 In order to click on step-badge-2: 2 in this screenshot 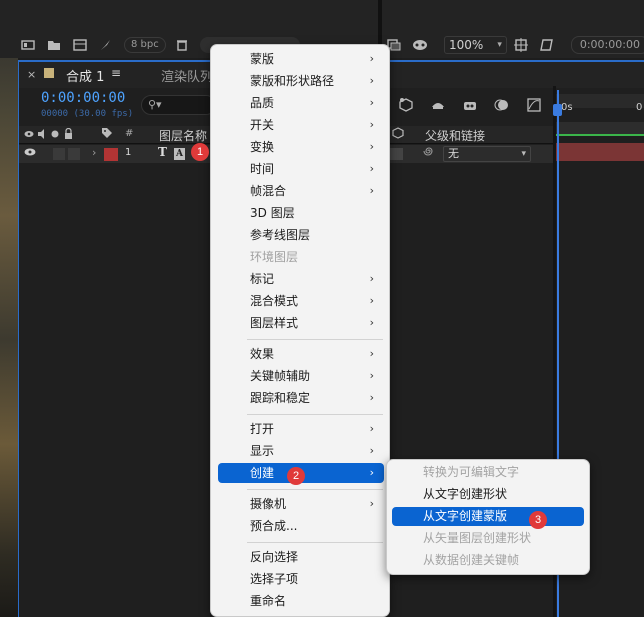, I will do `click(296, 476)`.